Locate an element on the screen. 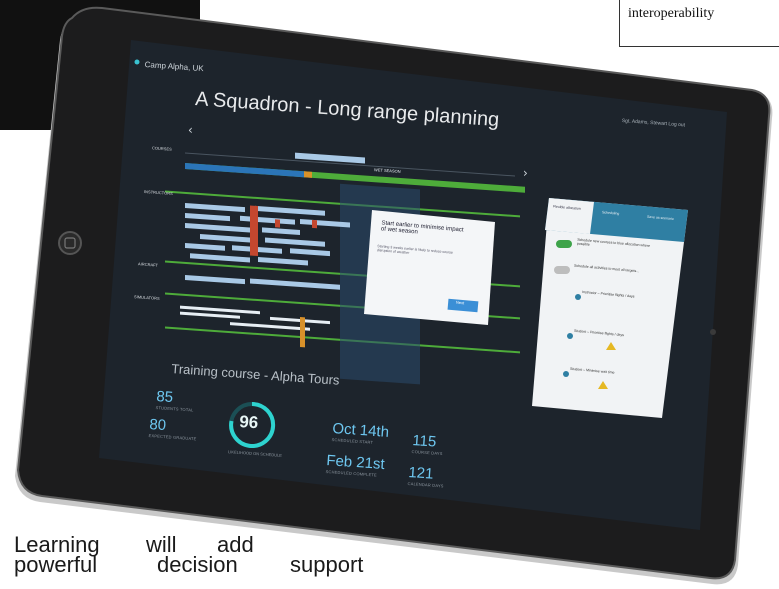 This screenshot has width=779, height=589. recommendation-popup is located at coordinates (429, 267).